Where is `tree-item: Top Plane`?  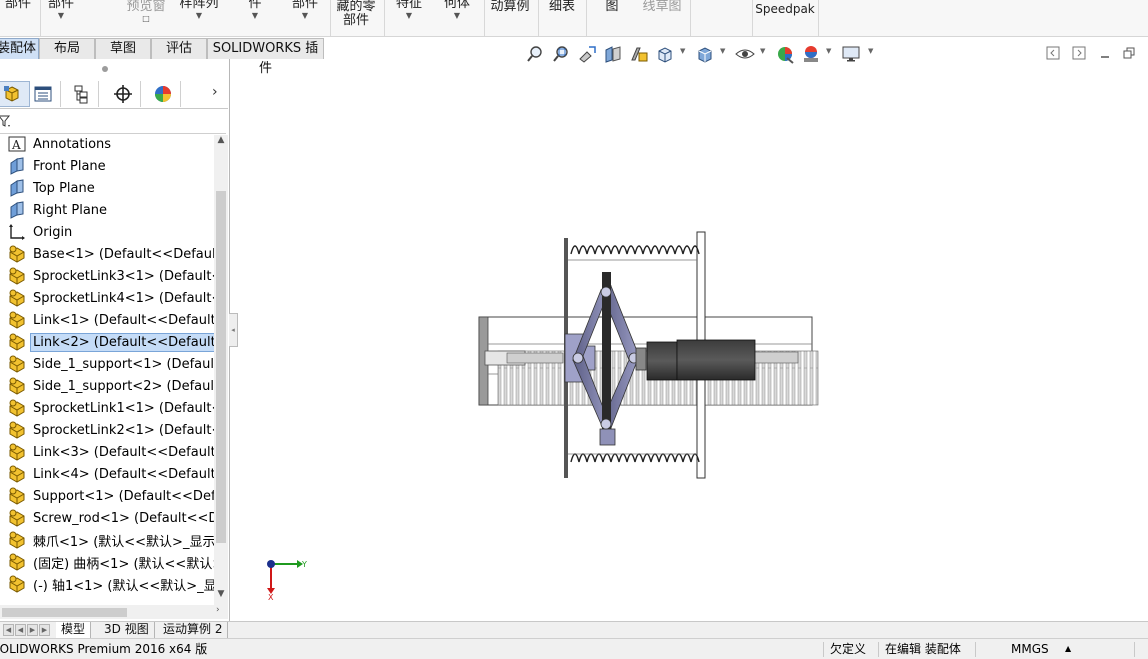 tree-item: Top Plane is located at coordinates (107, 188).